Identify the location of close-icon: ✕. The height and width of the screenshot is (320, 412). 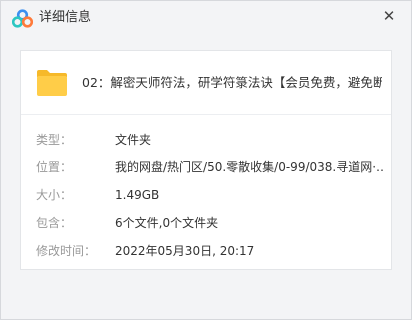
(389, 16).